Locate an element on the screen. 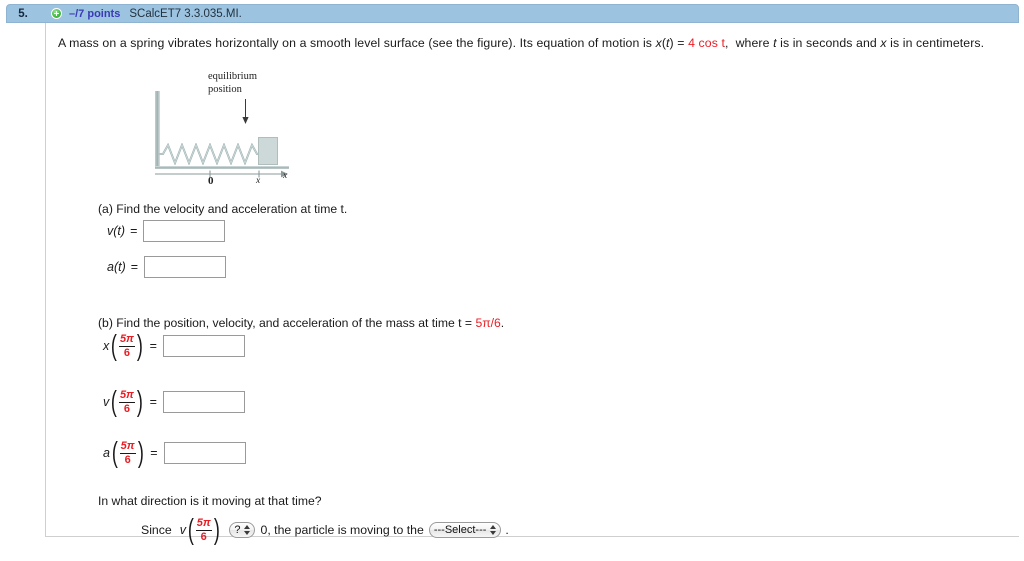 The width and height of the screenshot is (1024, 561). part-b-prompt-after: . is located at coordinates (502, 323).